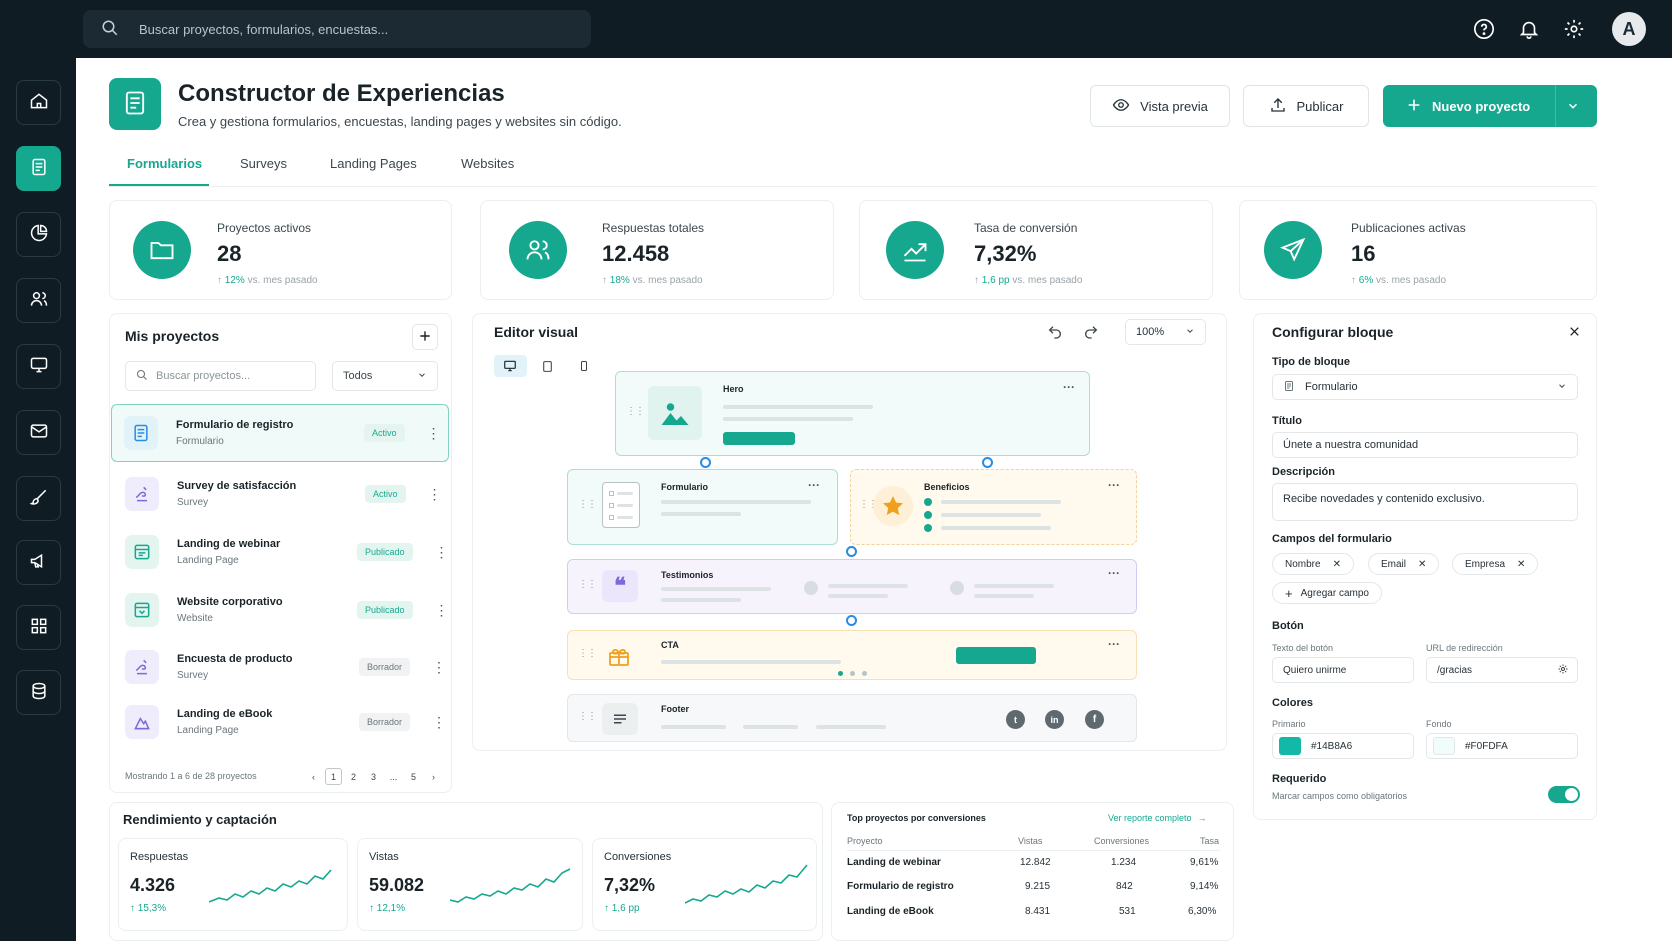  Describe the element at coordinates (1343, 670) in the screenshot. I see `button-text-input: Quiero unirme` at that location.